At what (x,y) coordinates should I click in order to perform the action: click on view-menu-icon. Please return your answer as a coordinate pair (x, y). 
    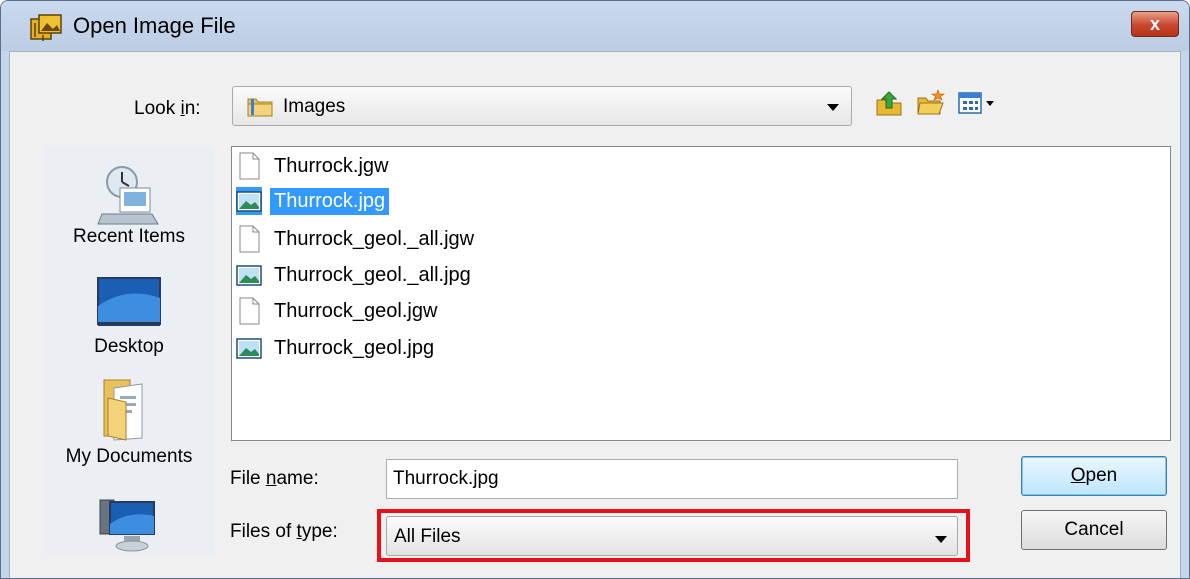
    Looking at the image, I should click on (981, 103).